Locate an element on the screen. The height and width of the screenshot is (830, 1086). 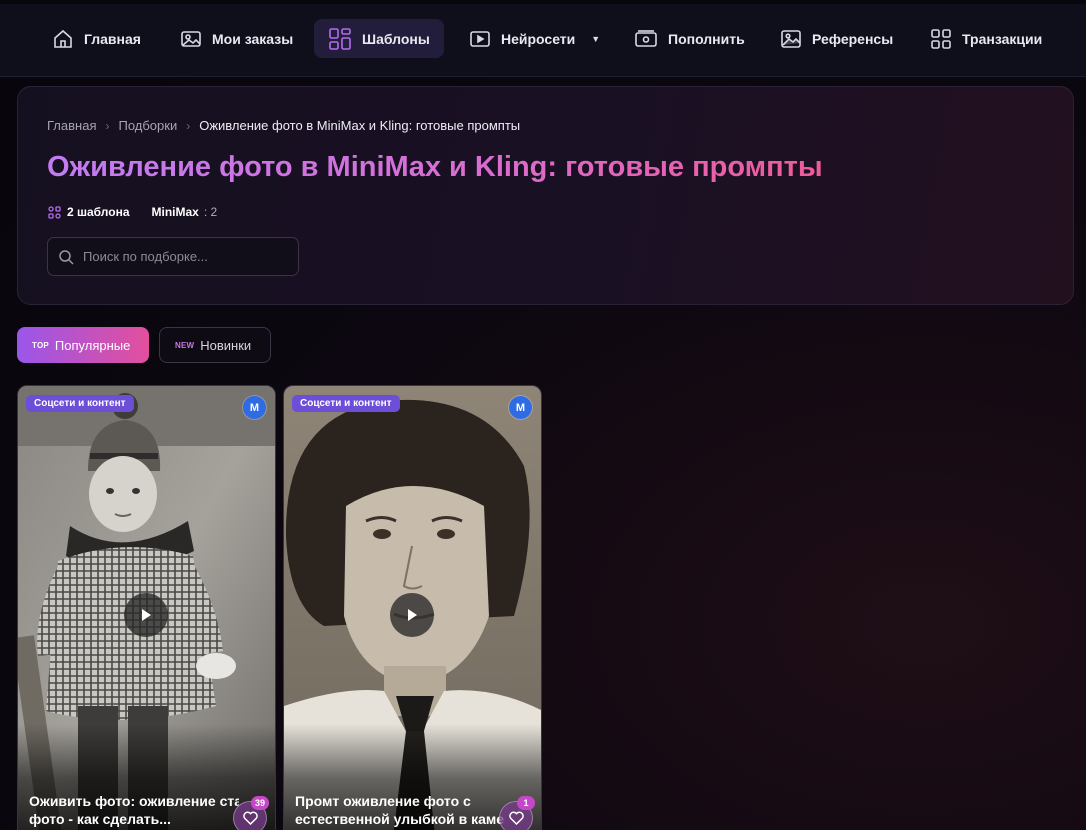
nav-item-label: Пополнить is located at coordinates (706, 38).